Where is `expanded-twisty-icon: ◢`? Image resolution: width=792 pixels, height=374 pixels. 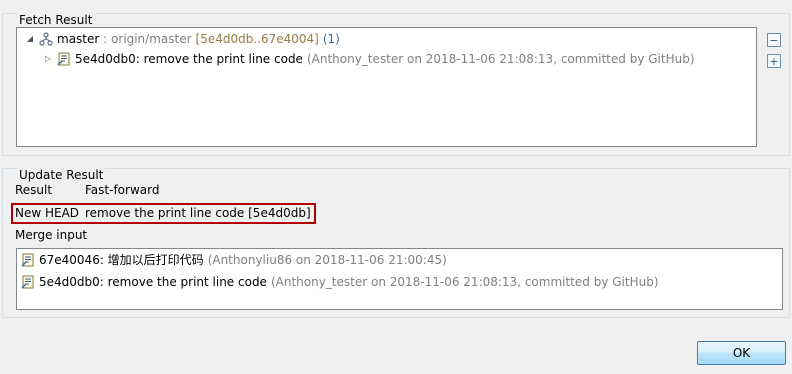
expanded-twisty-icon: ◢ is located at coordinates (30, 39).